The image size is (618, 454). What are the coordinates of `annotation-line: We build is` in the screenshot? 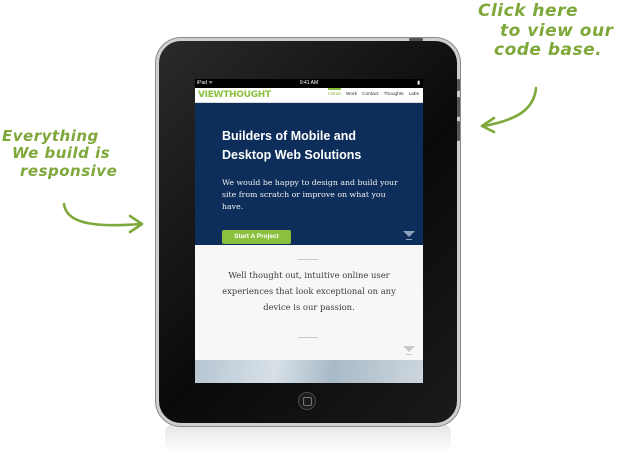 It's located at (61, 153).